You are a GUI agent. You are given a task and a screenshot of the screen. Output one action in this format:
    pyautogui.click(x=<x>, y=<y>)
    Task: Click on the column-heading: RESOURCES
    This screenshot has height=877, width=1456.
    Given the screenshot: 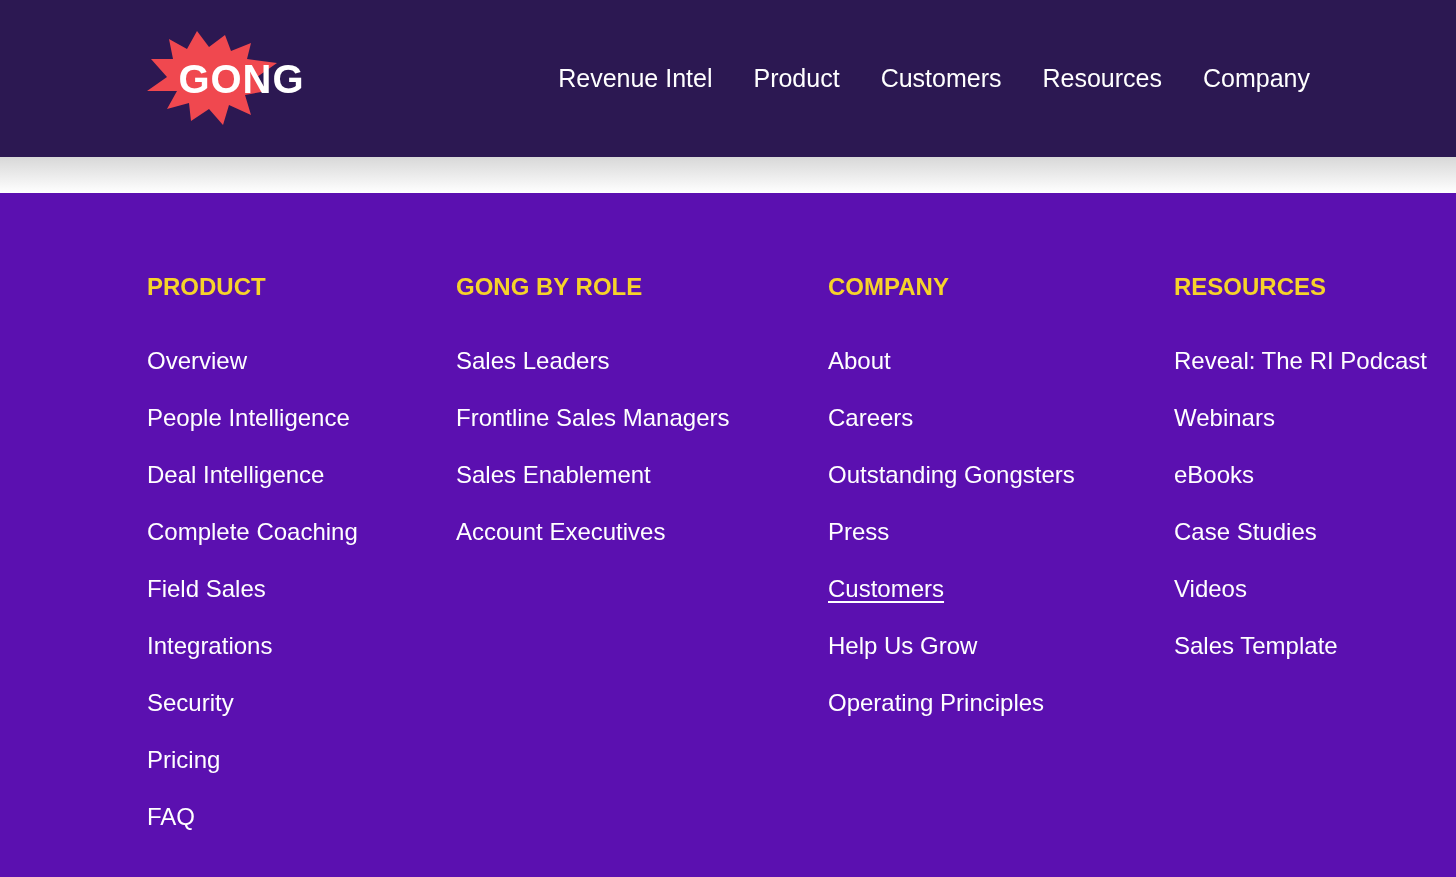 What is the action you would take?
    pyautogui.click(x=1251, y=287)
    